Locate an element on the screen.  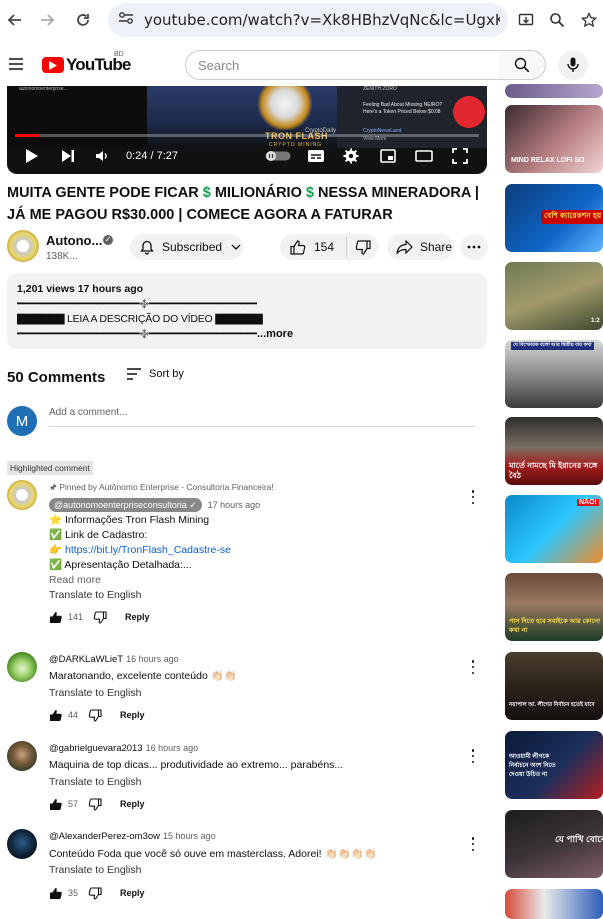
recommended-video-thumb: যে পাখি বোঝে is located at coordinates (554, 844).